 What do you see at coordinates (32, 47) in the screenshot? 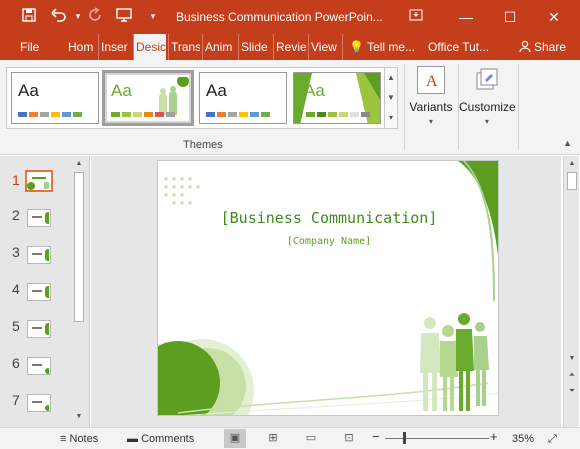
I see `tab-file: File` at bounding box center [32, 47].